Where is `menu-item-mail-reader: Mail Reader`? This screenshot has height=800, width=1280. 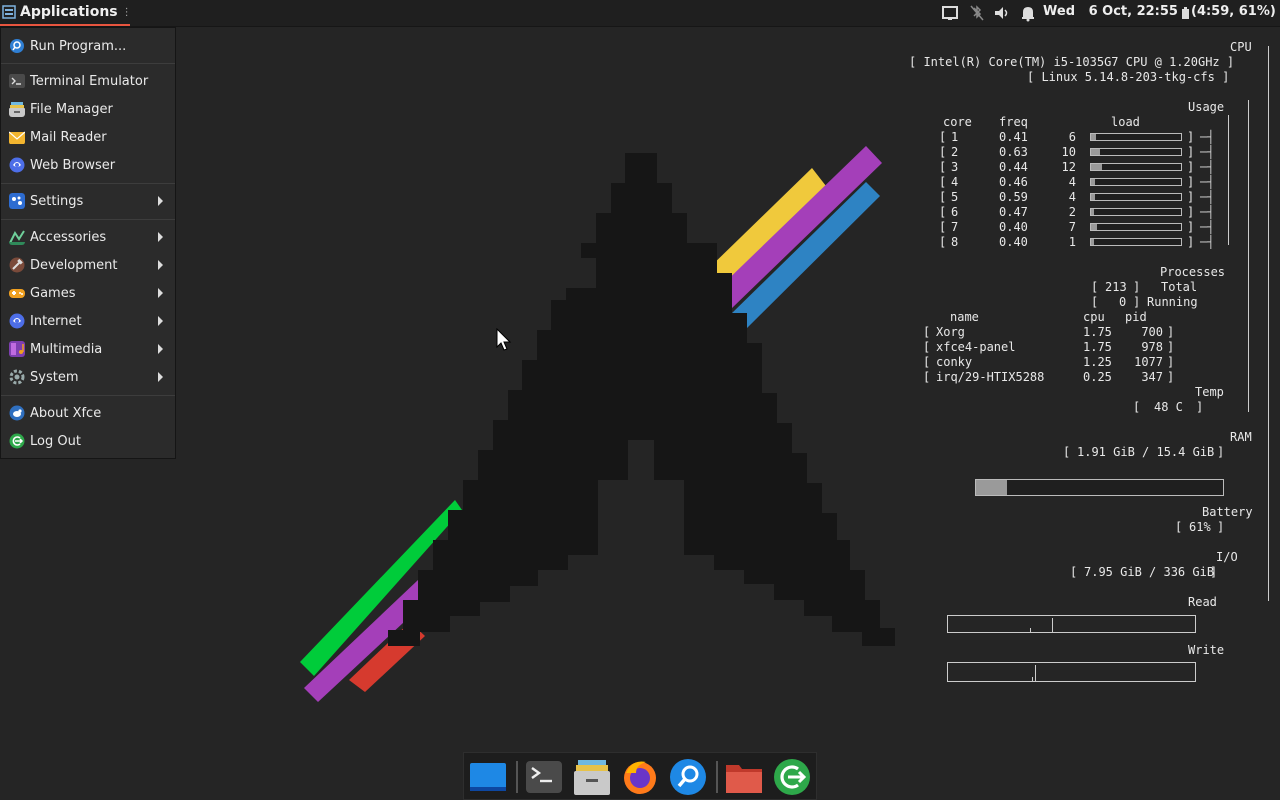
menu-item-mail-reader: Mail Reader is located at coordinates (88, 137).